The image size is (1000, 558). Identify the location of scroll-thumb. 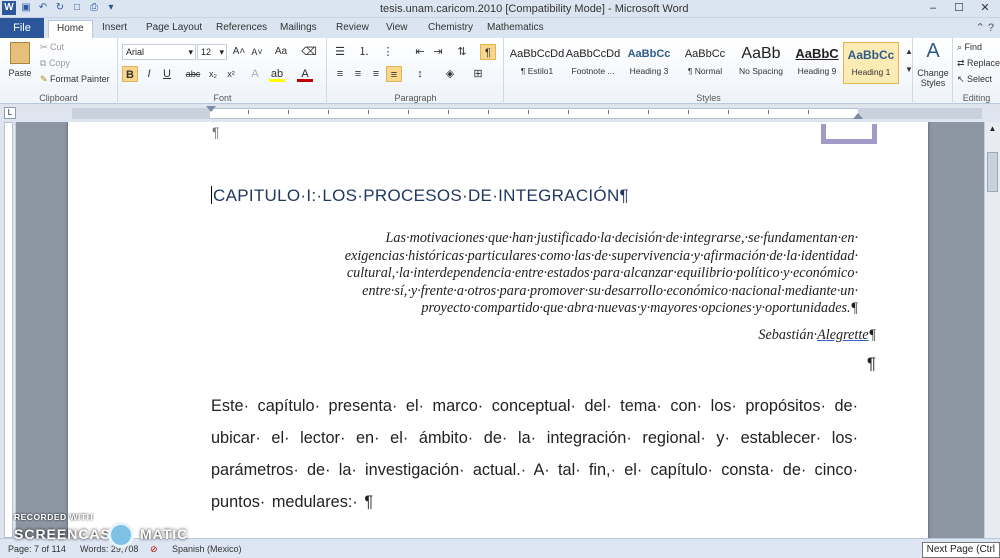
(992, 172).